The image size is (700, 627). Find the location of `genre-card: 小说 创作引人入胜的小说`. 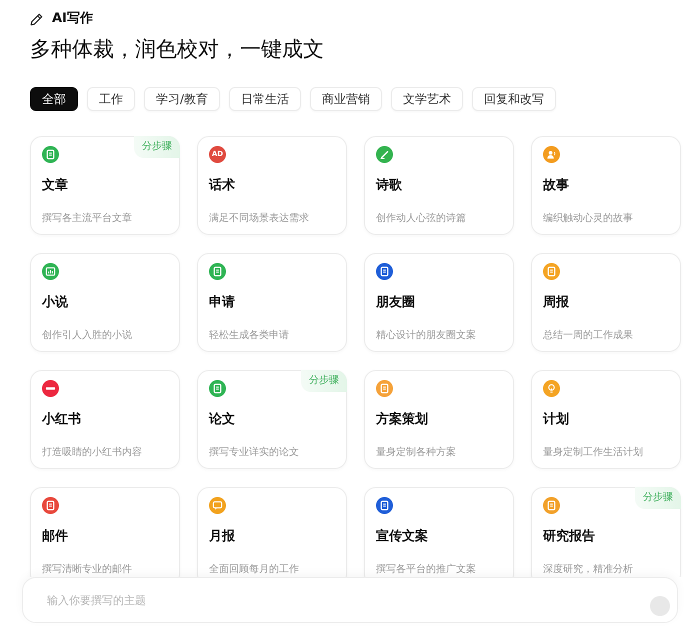

genre-card: 小说 创作引人入胜的小说 is located at coordinates (105, 302).